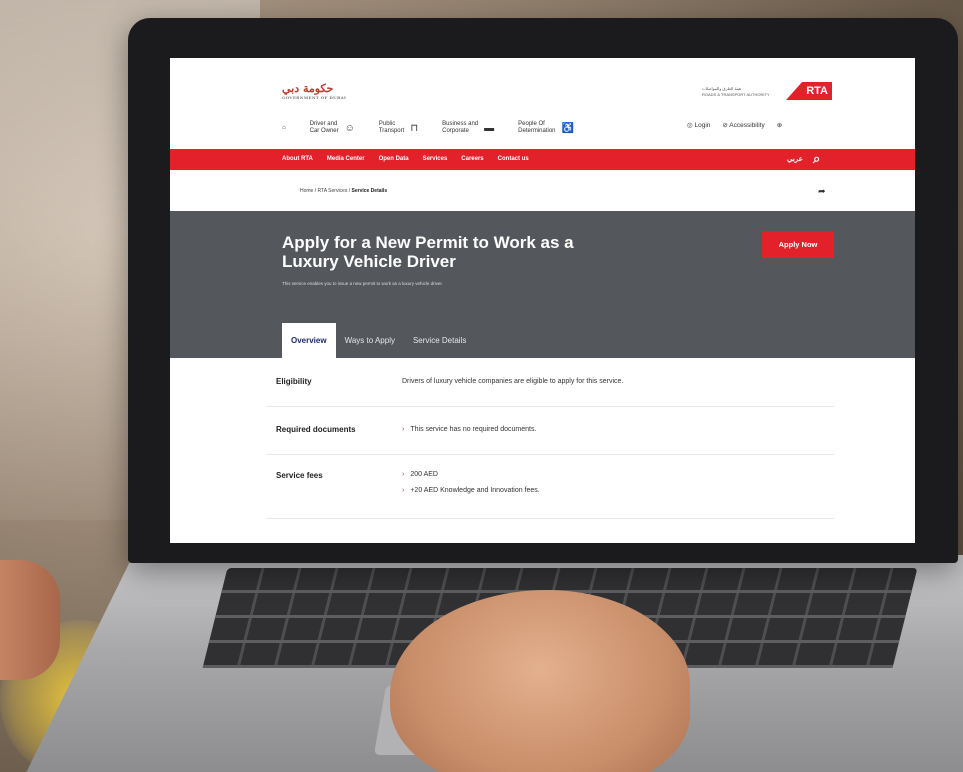 The width and height of the screenshot is (963, 772). I want to click on nav-label: Business and Corporate, so click(460, 127).